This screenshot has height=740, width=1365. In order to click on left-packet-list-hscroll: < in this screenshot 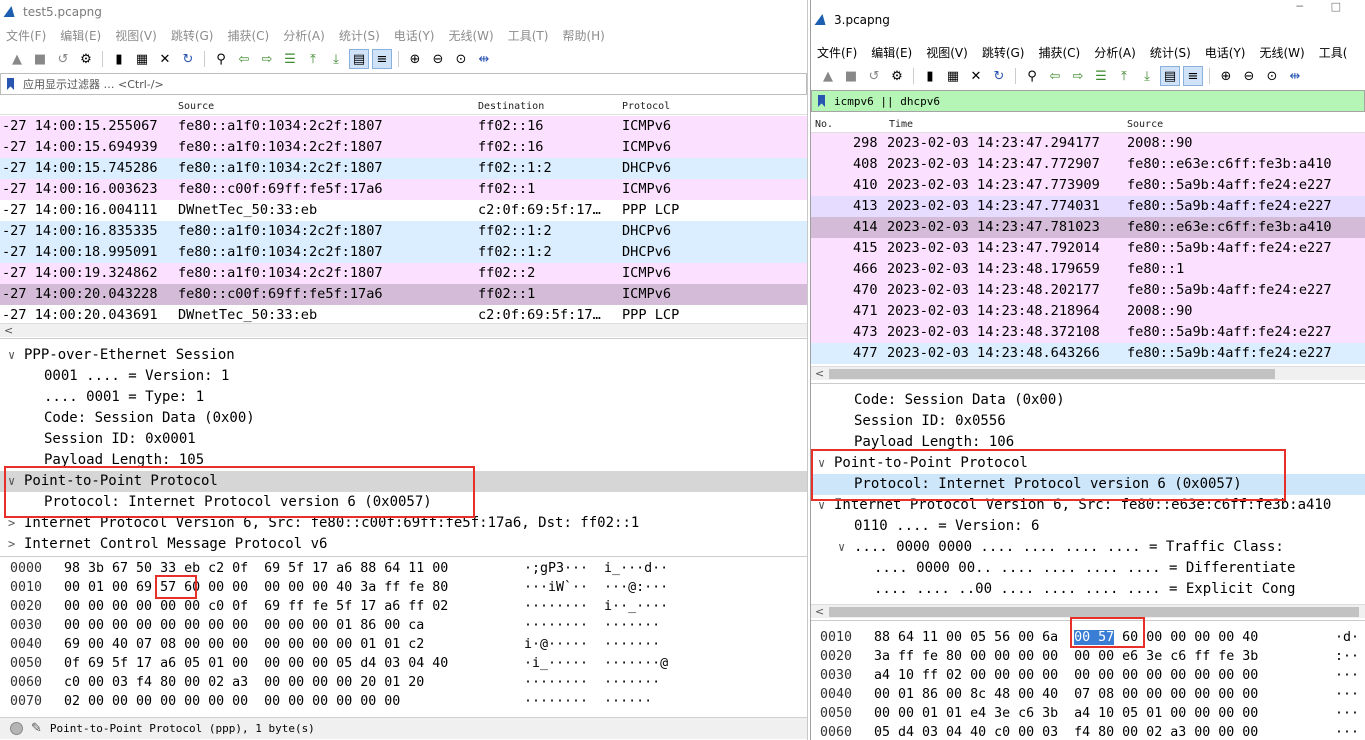, I will do `click(403, 330)`.